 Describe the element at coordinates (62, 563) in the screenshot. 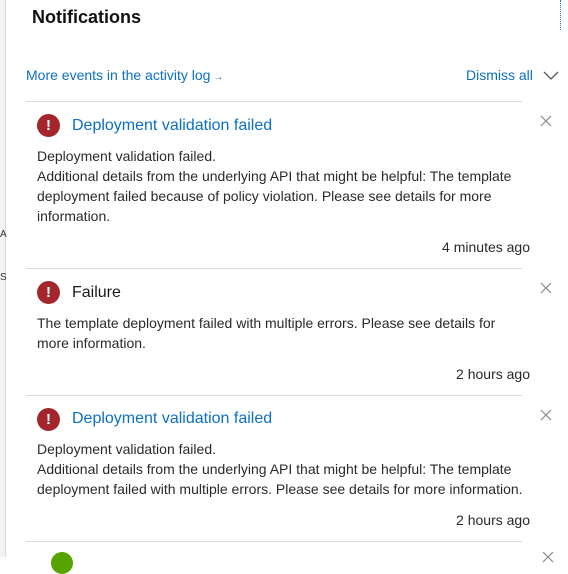

I see `check-circle-icon` at that location.